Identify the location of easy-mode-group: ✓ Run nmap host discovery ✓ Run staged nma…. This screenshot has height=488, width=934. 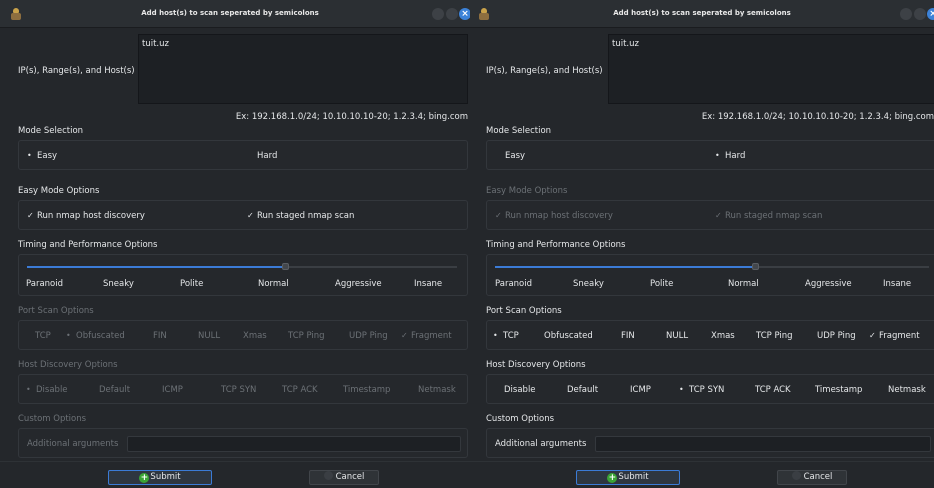
(243, 215).